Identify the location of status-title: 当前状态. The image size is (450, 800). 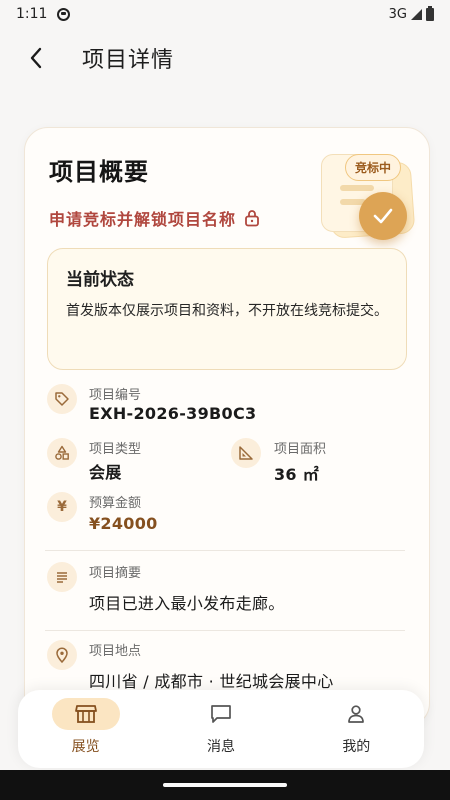
(100, 280).